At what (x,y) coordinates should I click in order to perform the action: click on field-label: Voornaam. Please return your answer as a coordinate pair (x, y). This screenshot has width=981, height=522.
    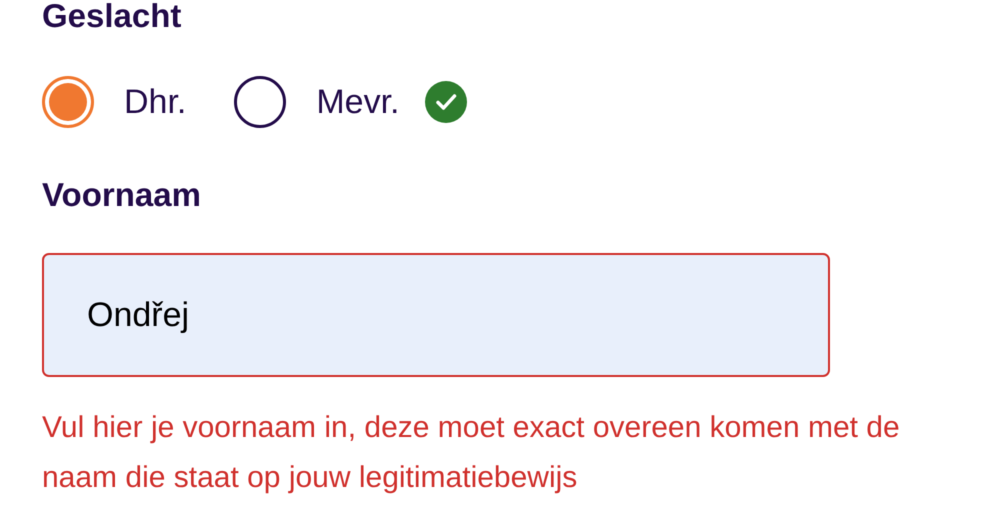
    Looking at the image, I should click on (122, 195).